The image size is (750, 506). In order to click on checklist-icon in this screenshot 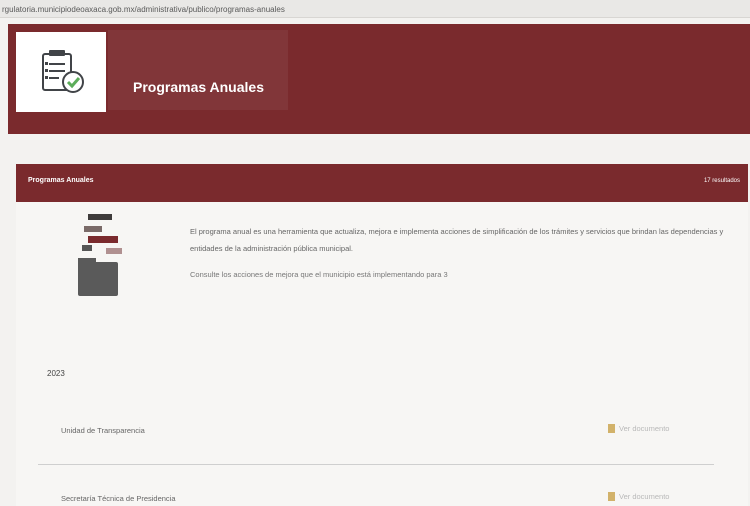, I will do `click(63, 71)`.